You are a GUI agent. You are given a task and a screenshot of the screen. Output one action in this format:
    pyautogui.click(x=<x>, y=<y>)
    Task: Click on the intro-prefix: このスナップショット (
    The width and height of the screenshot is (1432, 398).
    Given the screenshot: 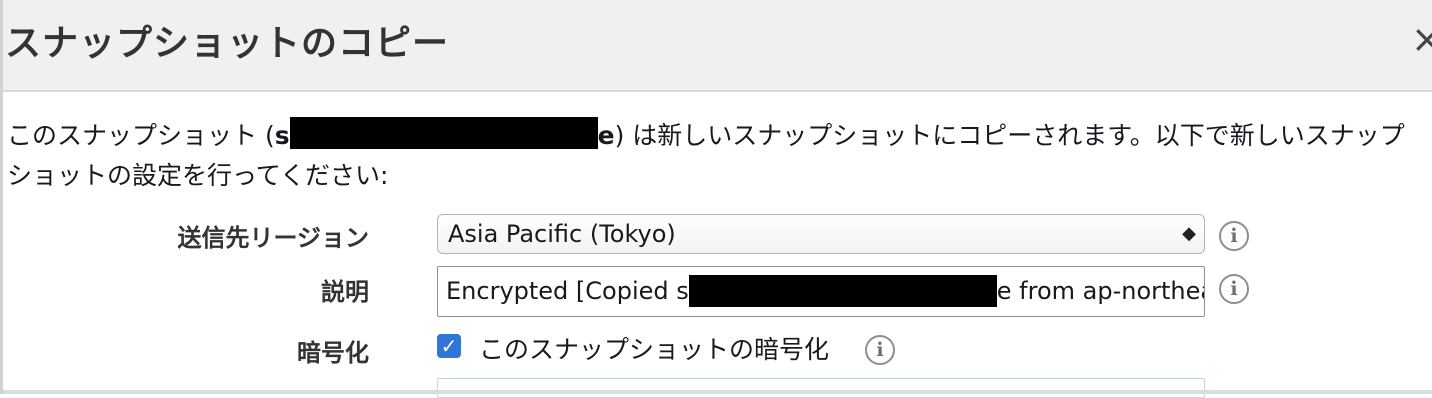 What is the action you would take?
    pyautogui.click(x=141, y=135)
    